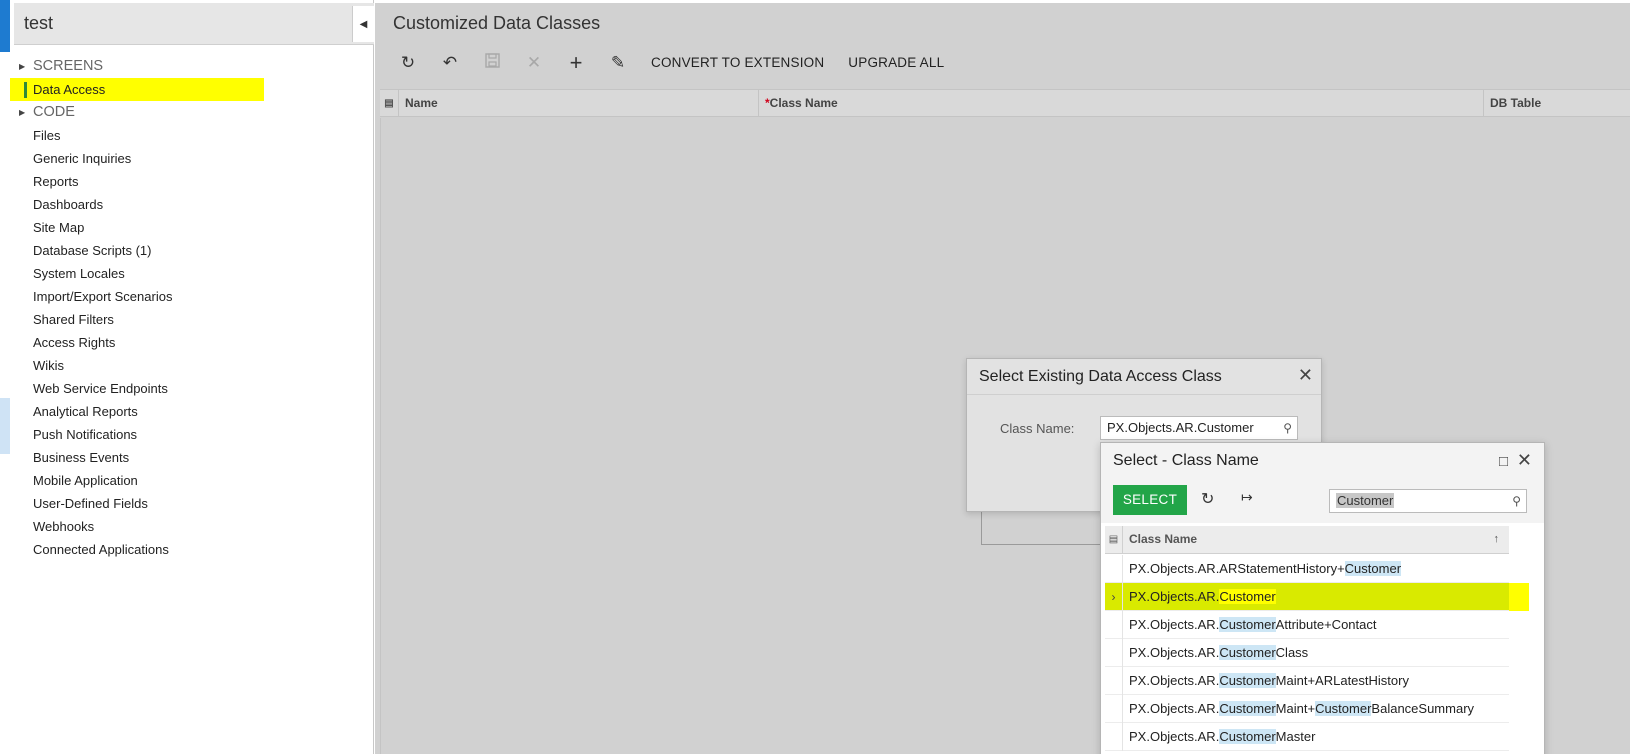 The width and height of the screenshot is (1630, 754). I want to click on sidebar-item-label: Web Service Endpoints, so click(100, 388).